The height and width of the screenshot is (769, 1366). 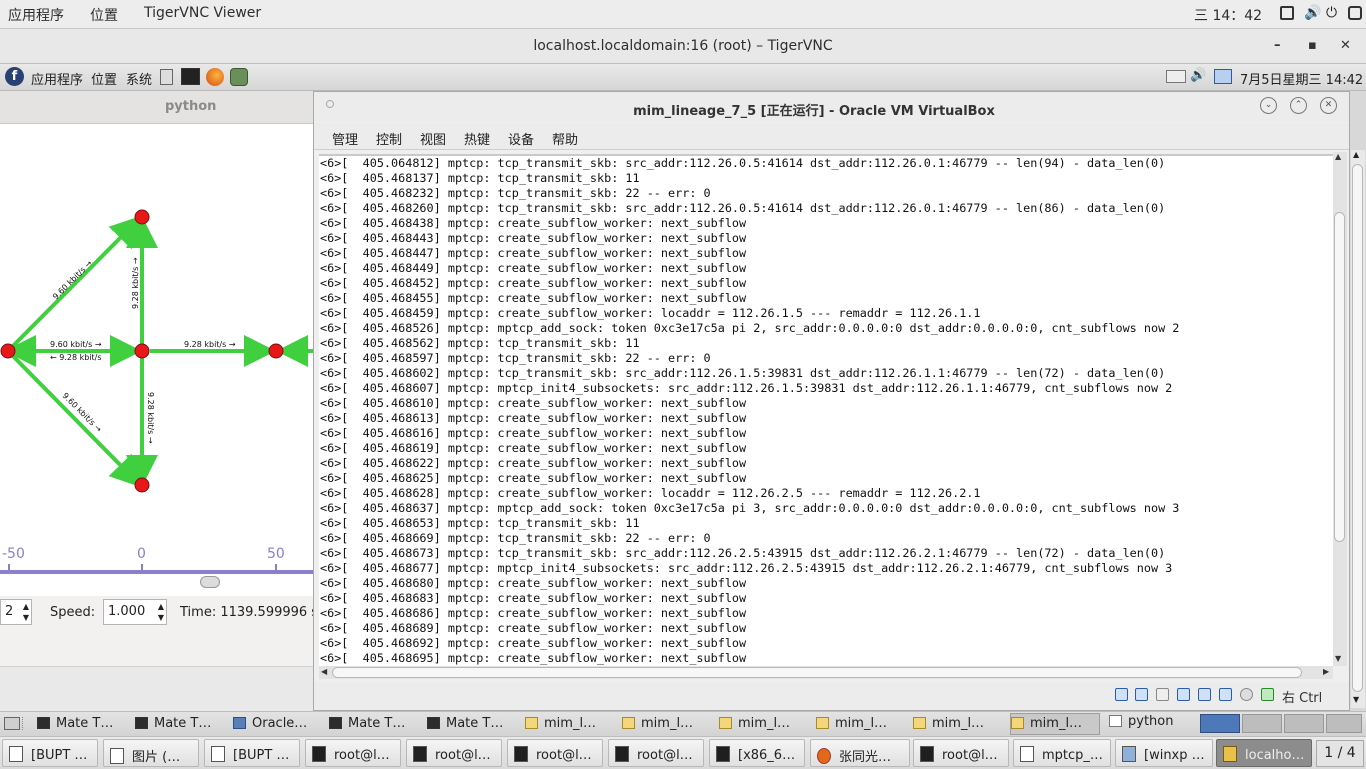 I want to click on node-center, so click(x=142, y=351).